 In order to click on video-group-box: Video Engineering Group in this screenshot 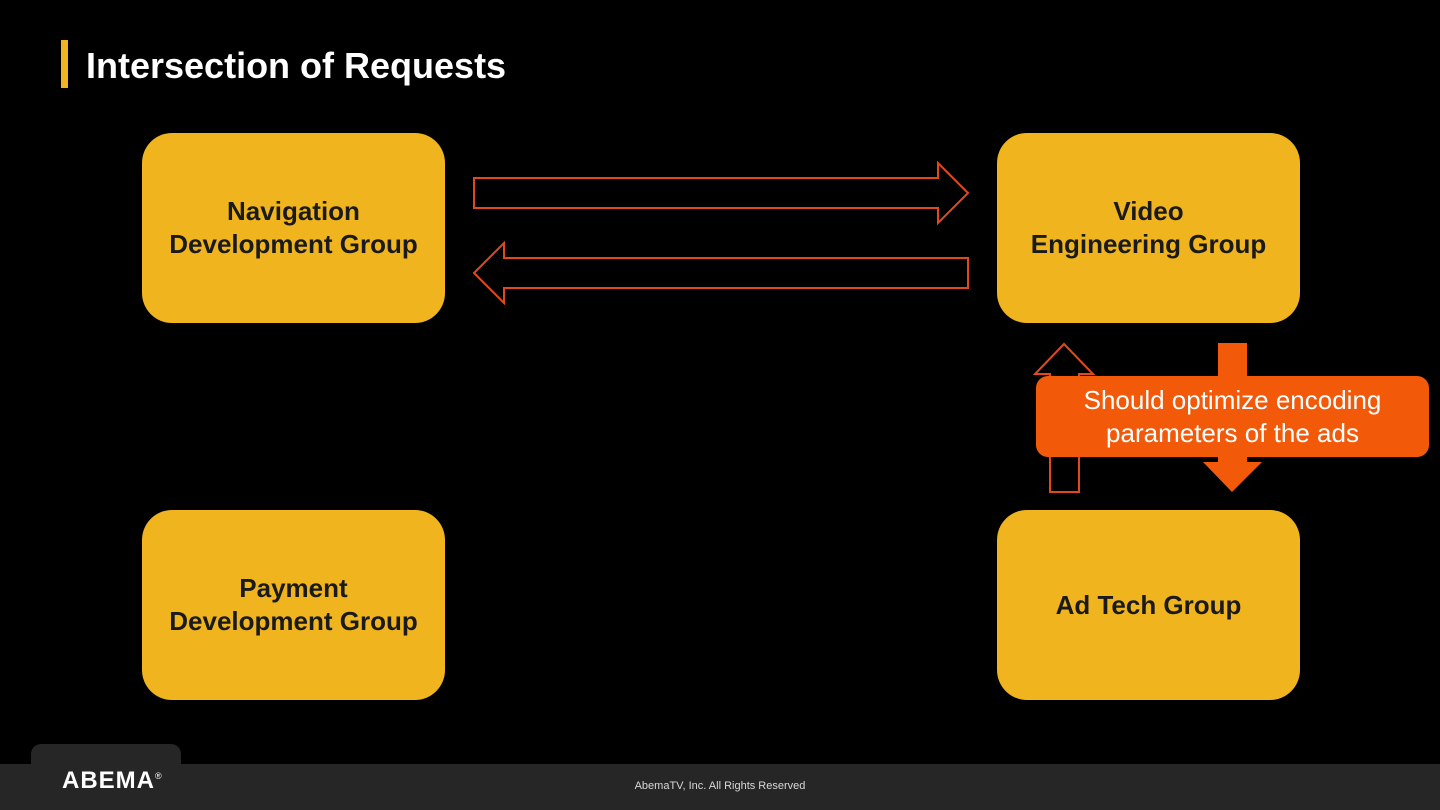, I will do `click(1148, 228)`.